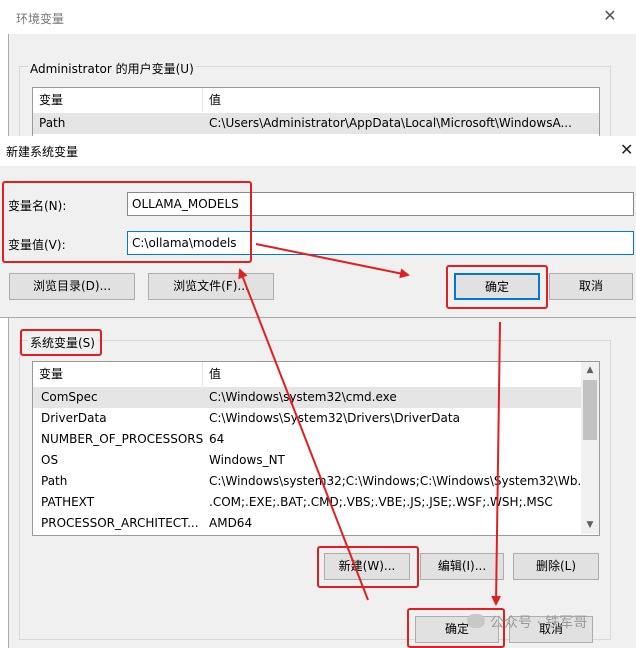 The width and height of the screenshot is (636, 648). I want to click on arrow-to-new-ok, so click(332, 261).